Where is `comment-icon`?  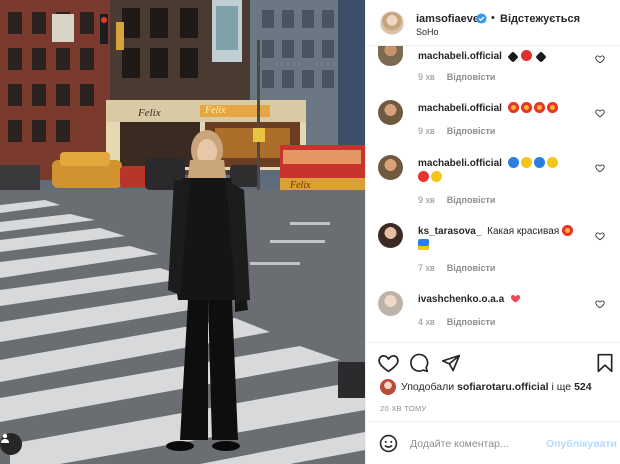
comment-icon is located at coordinates (419, 363).